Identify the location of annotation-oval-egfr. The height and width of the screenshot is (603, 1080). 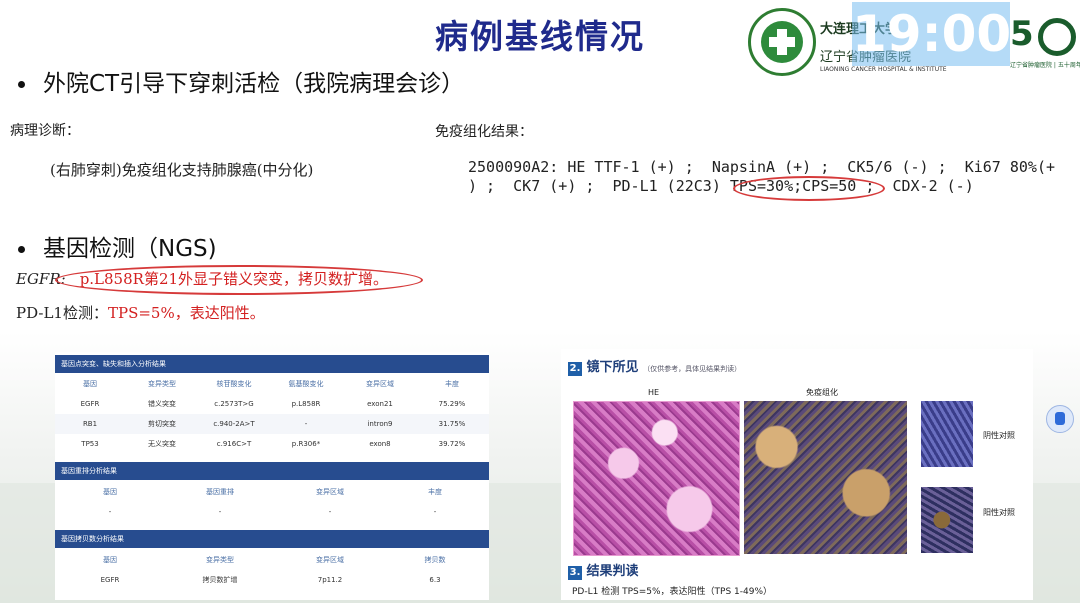
(239, 280).